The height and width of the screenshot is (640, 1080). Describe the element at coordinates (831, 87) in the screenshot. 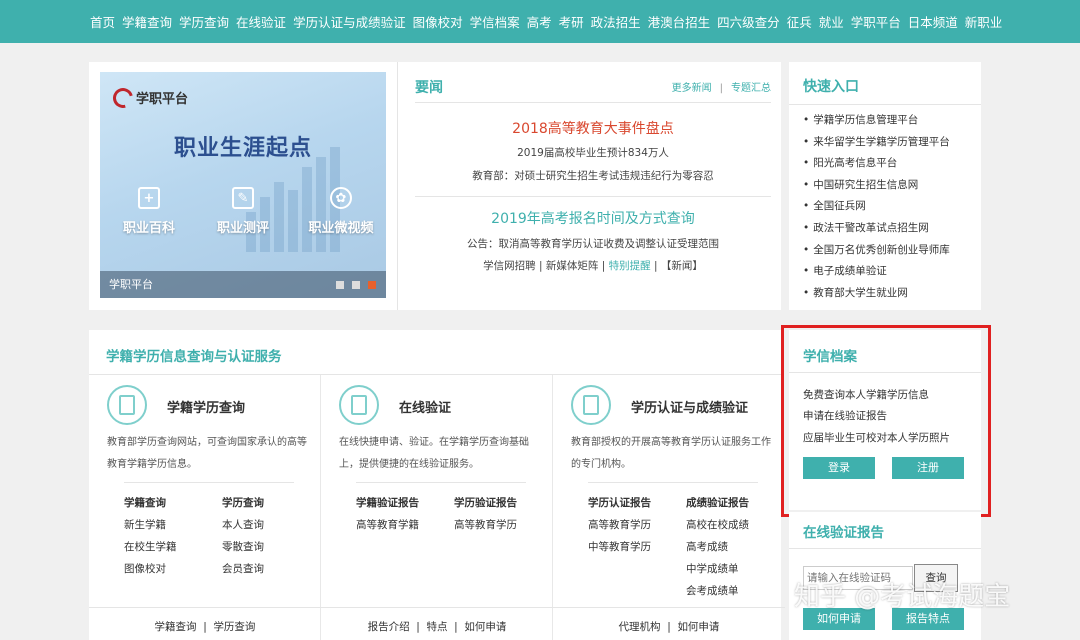

I see `quick-entry-title: 快速入口` at that location.